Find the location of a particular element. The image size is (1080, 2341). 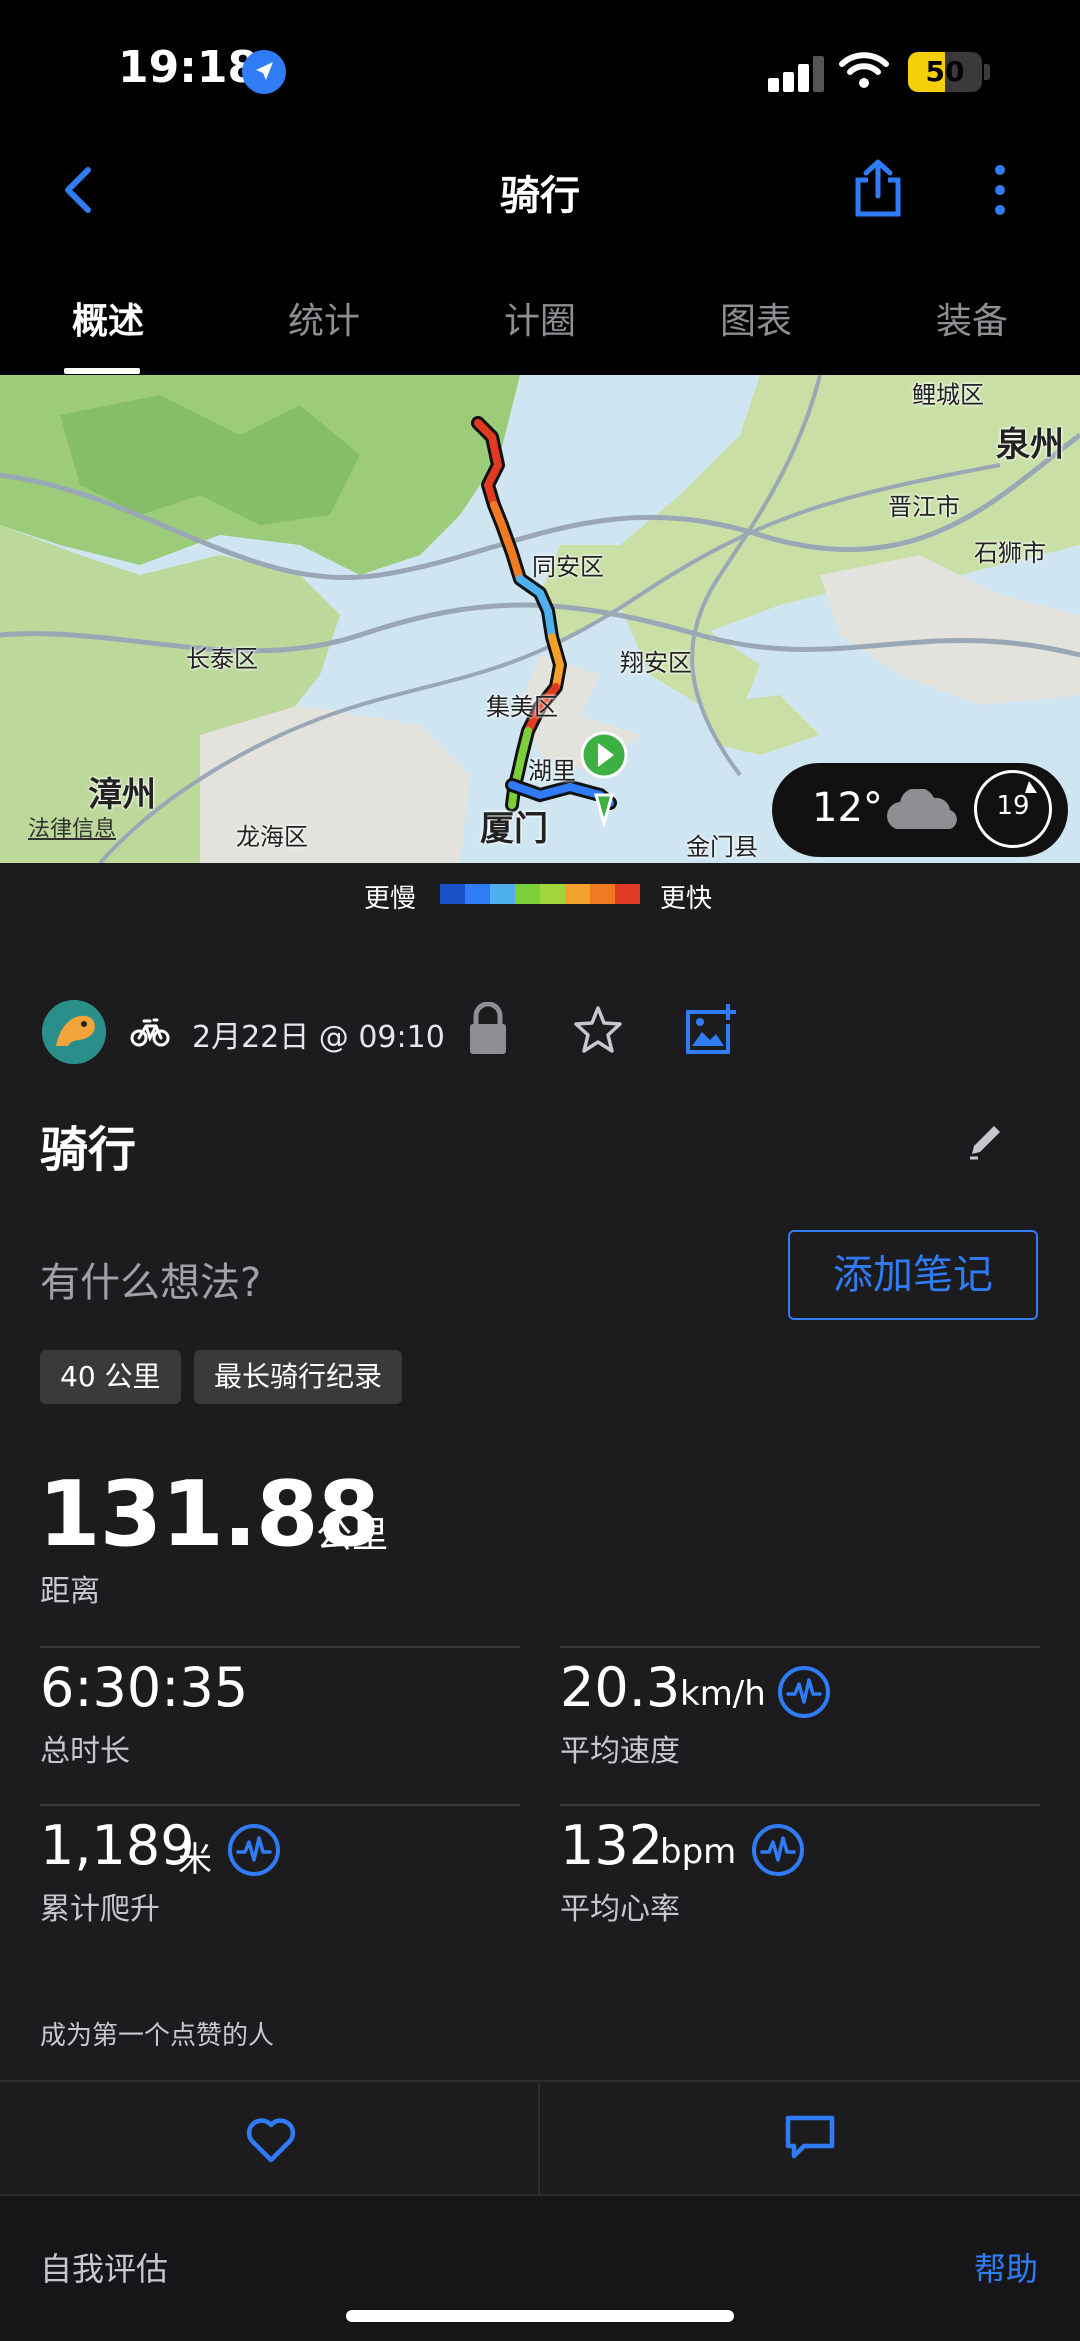

status-time: 19:18 is located at coordinates (188, 67).